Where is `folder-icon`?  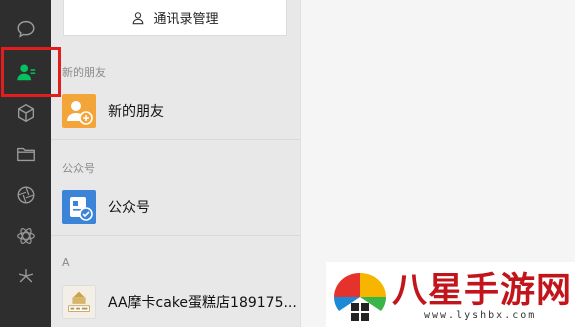 folder-icon is located at coordinates (25, 154).